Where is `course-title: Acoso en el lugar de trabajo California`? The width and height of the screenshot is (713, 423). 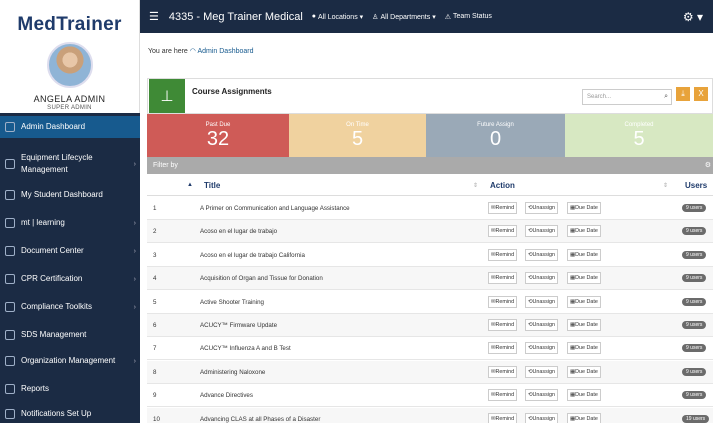 course-title: Acoso en el lugar de trabajo California is located at coordinates (252, 255).